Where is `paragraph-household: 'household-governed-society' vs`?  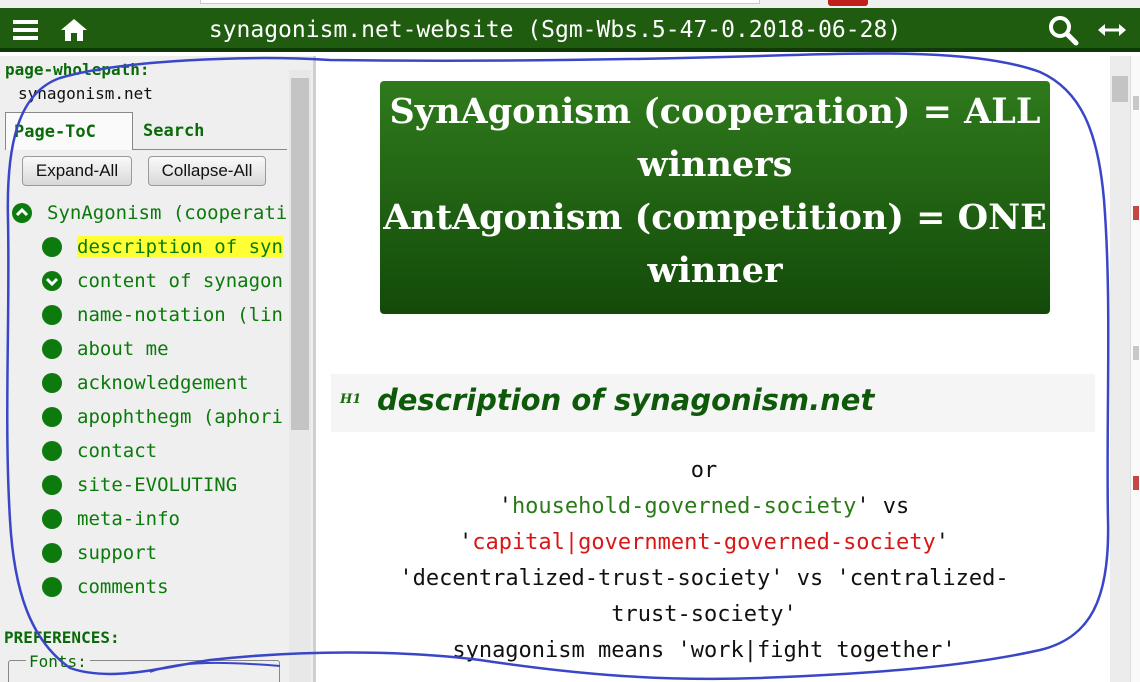 paragraph-household: 'household-governed-society' vs is located at coordinates (704, 506).